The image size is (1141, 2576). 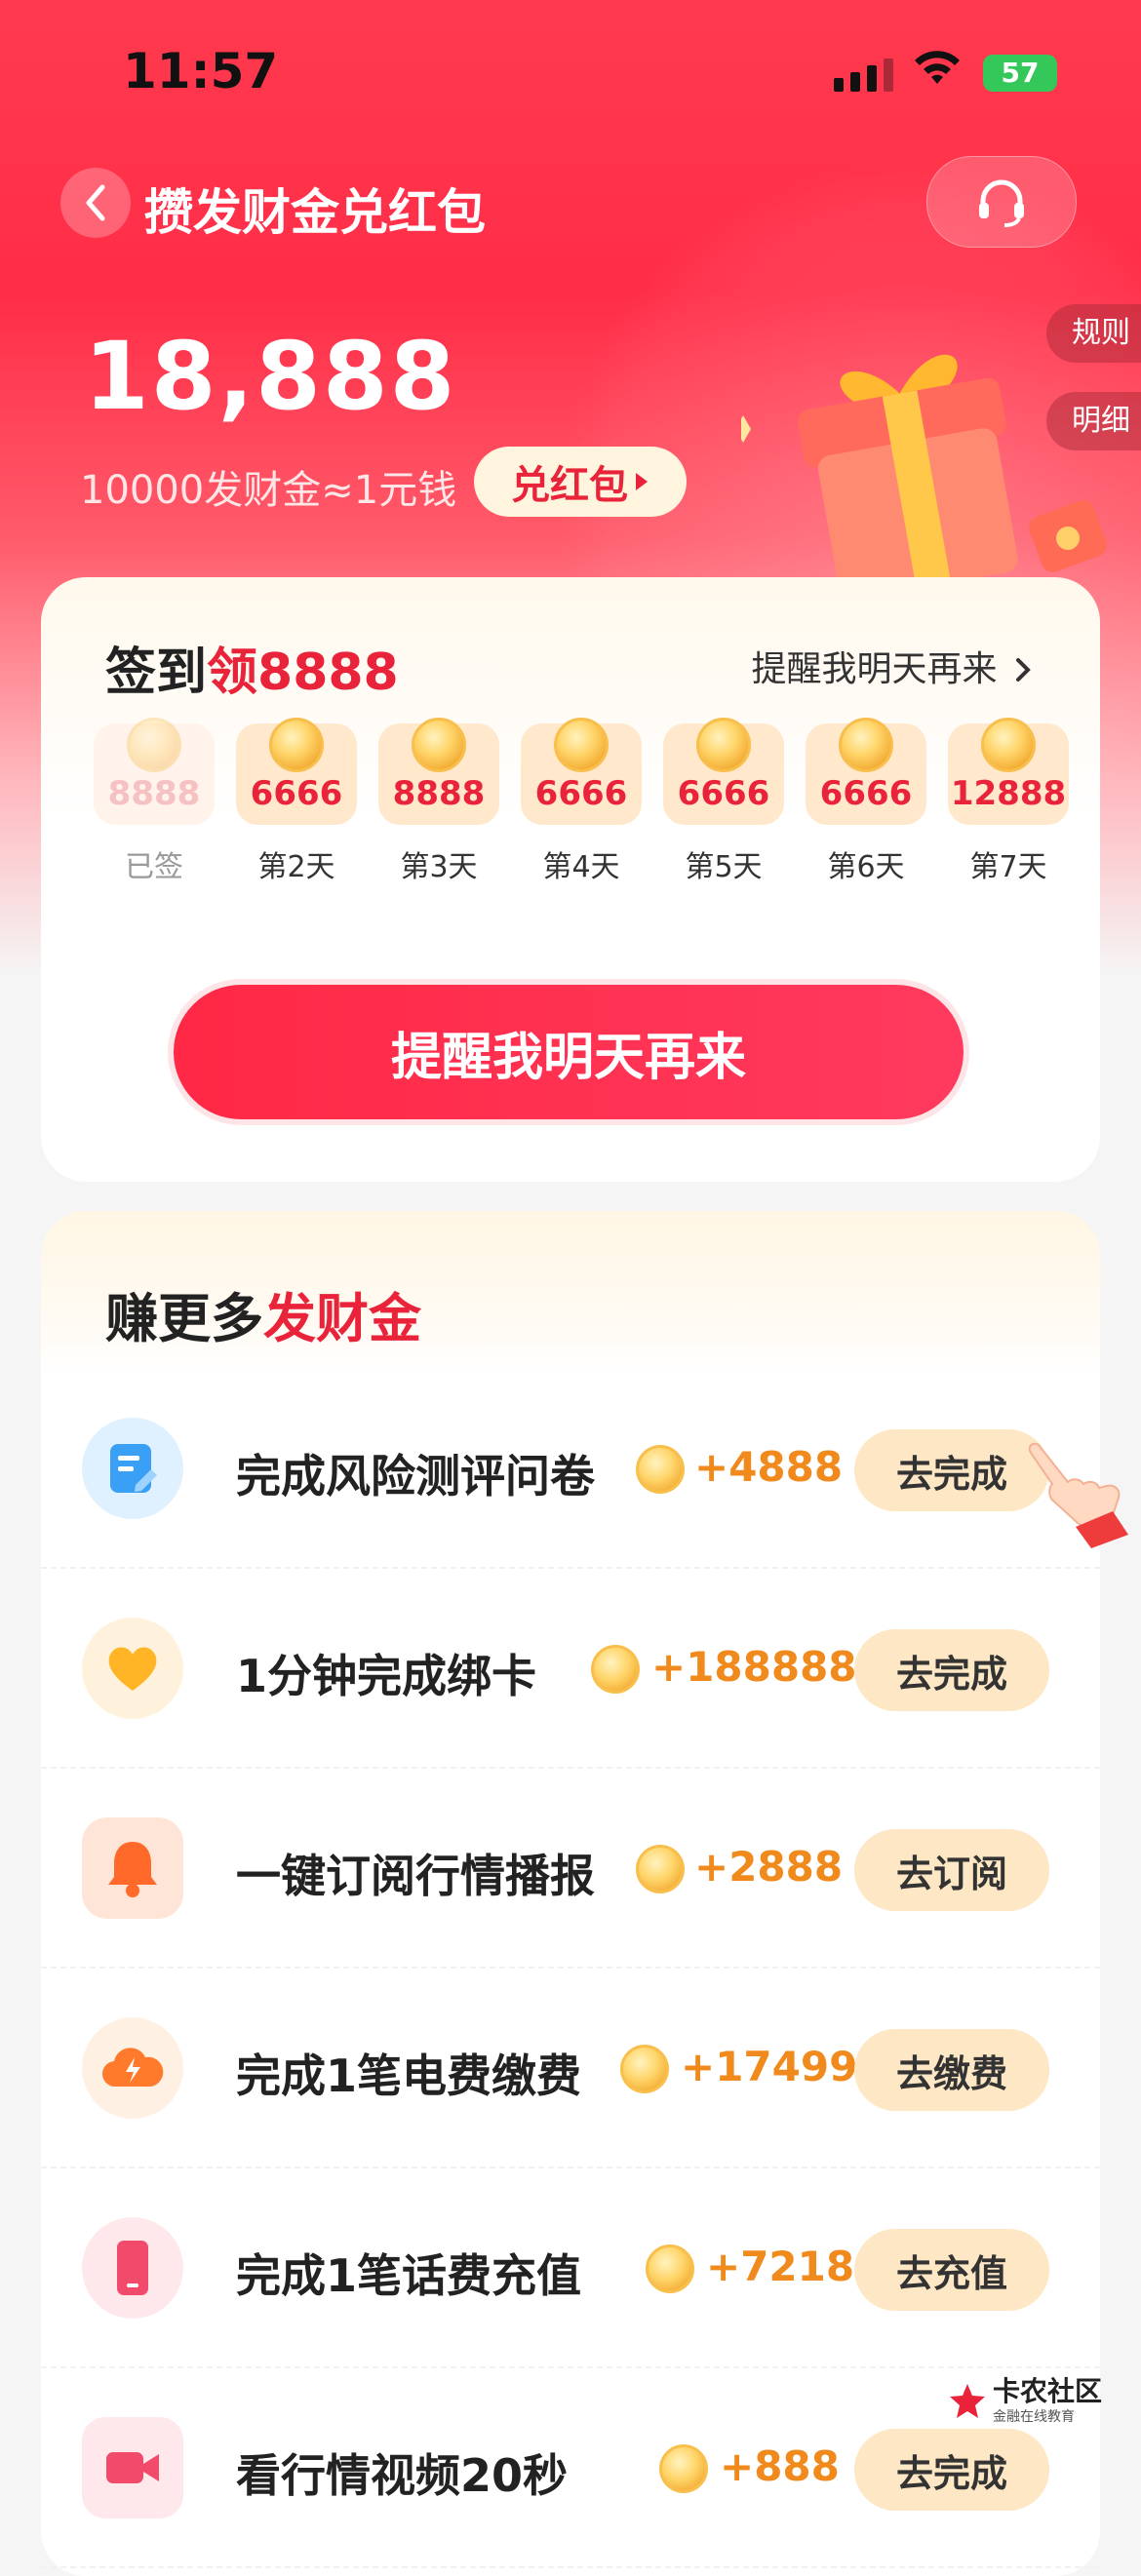 I want to click on day-amount: 12888, so click(x=1008, y=793).